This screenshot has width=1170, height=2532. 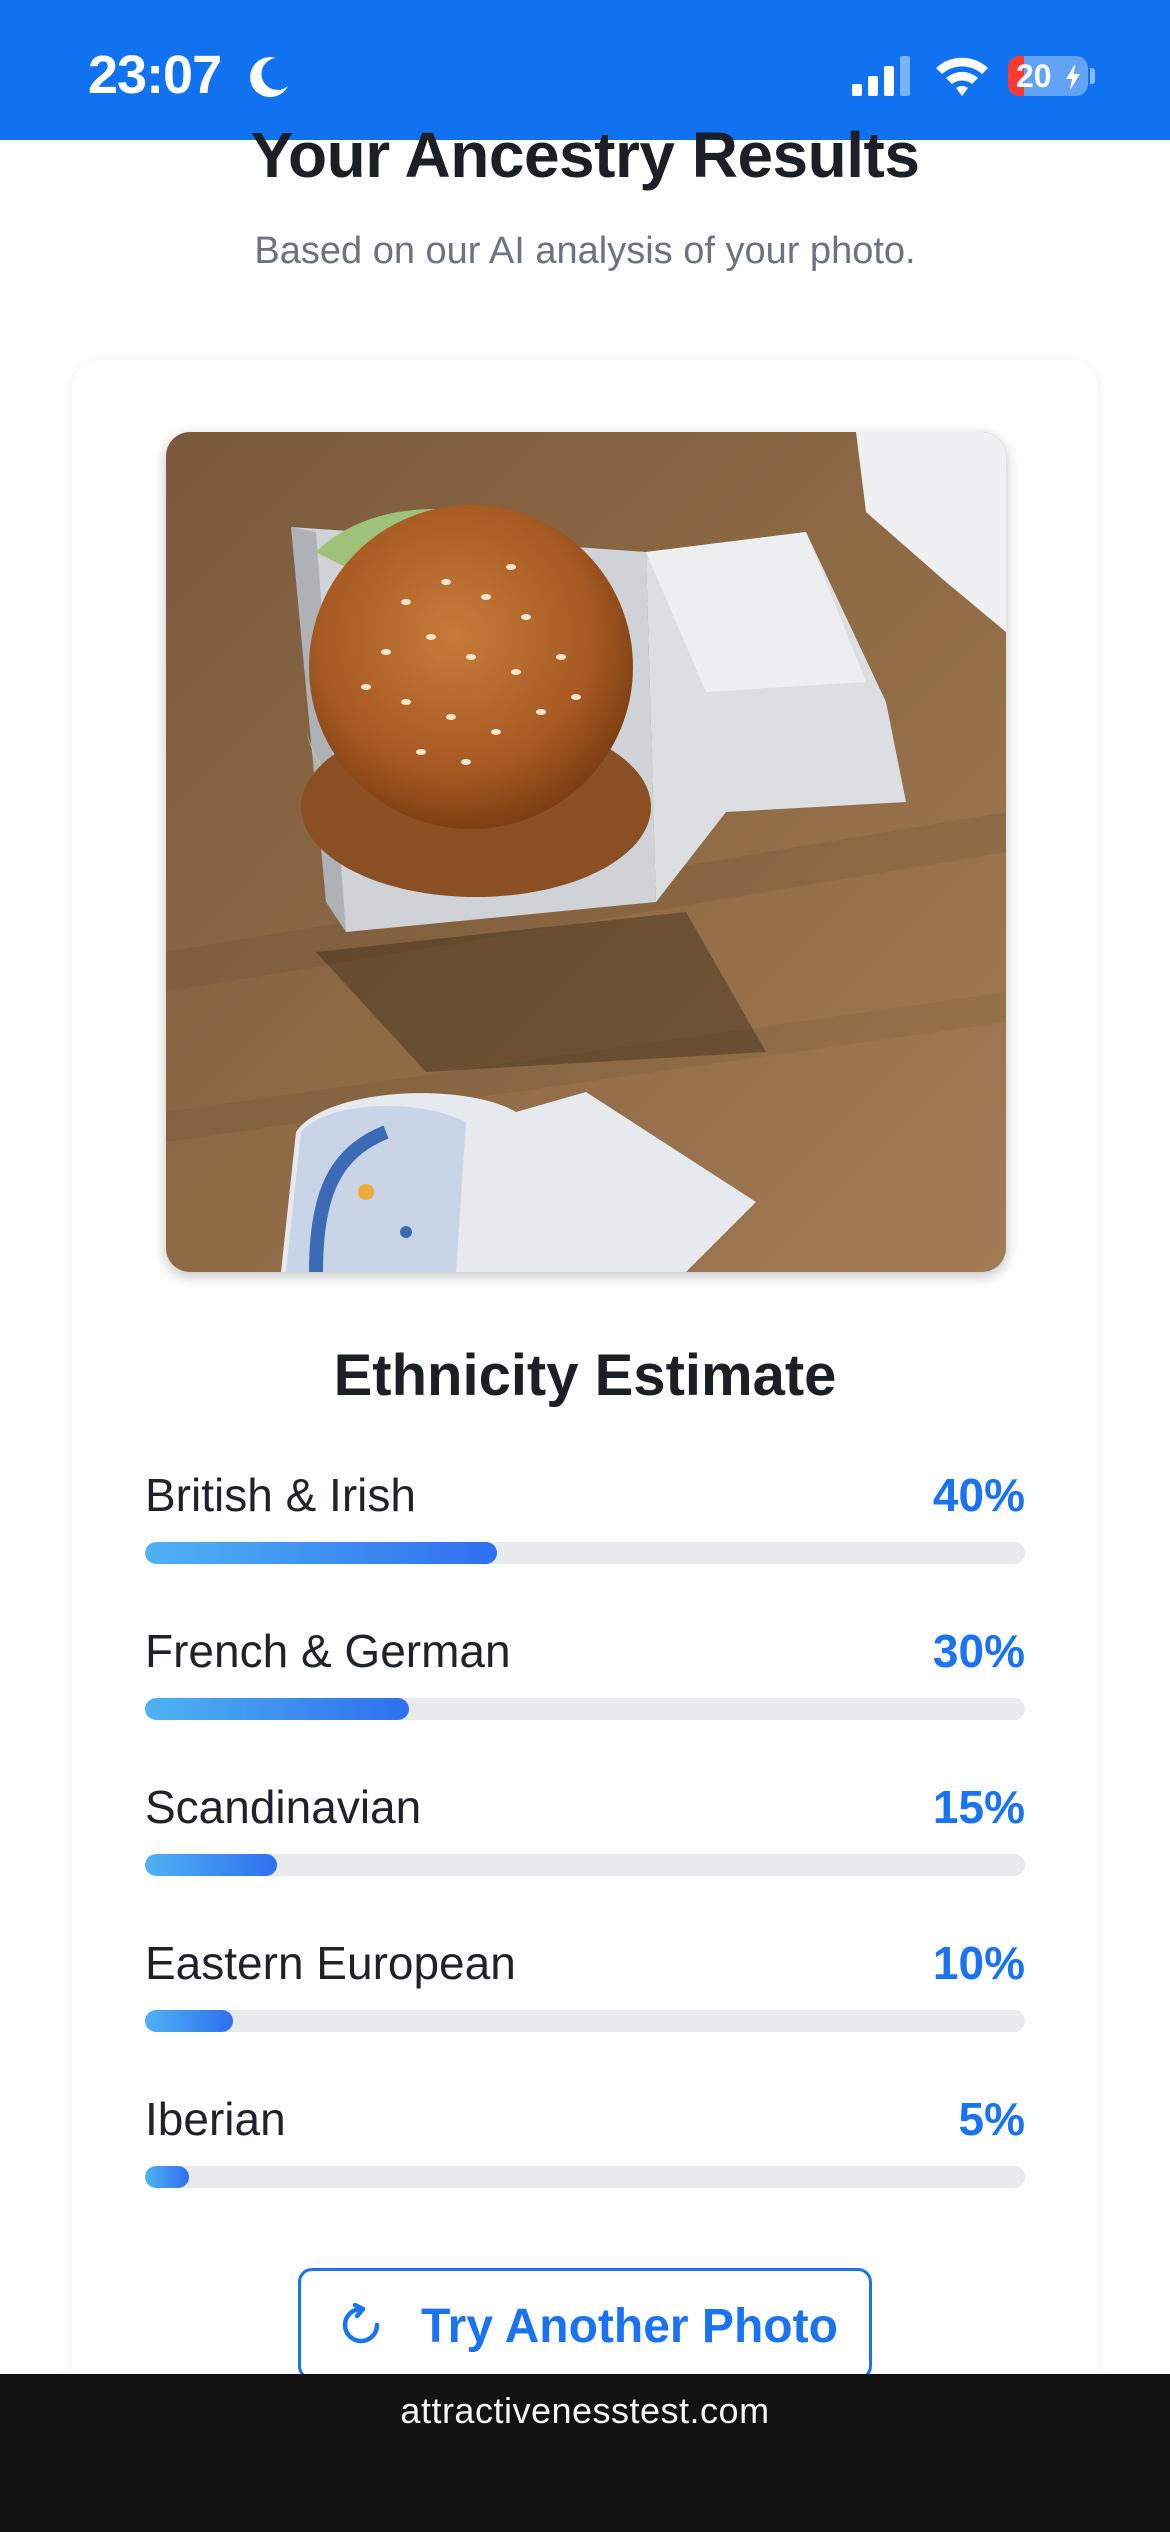 I want to click on result-label: French & German, so click(x=328, y=1651).